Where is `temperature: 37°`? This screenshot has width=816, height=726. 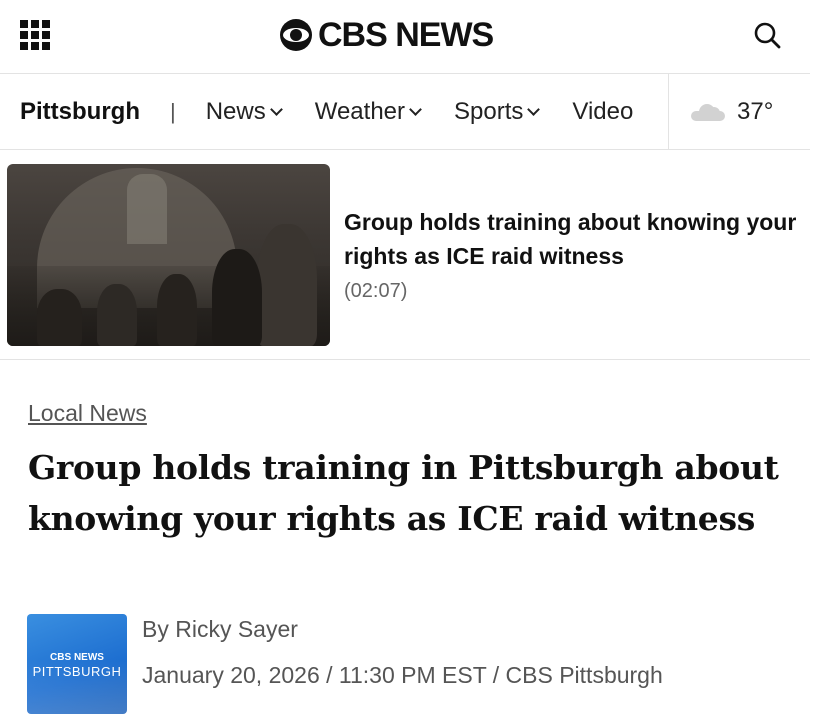 temperature: 37° is located at coordinates (755, 111).